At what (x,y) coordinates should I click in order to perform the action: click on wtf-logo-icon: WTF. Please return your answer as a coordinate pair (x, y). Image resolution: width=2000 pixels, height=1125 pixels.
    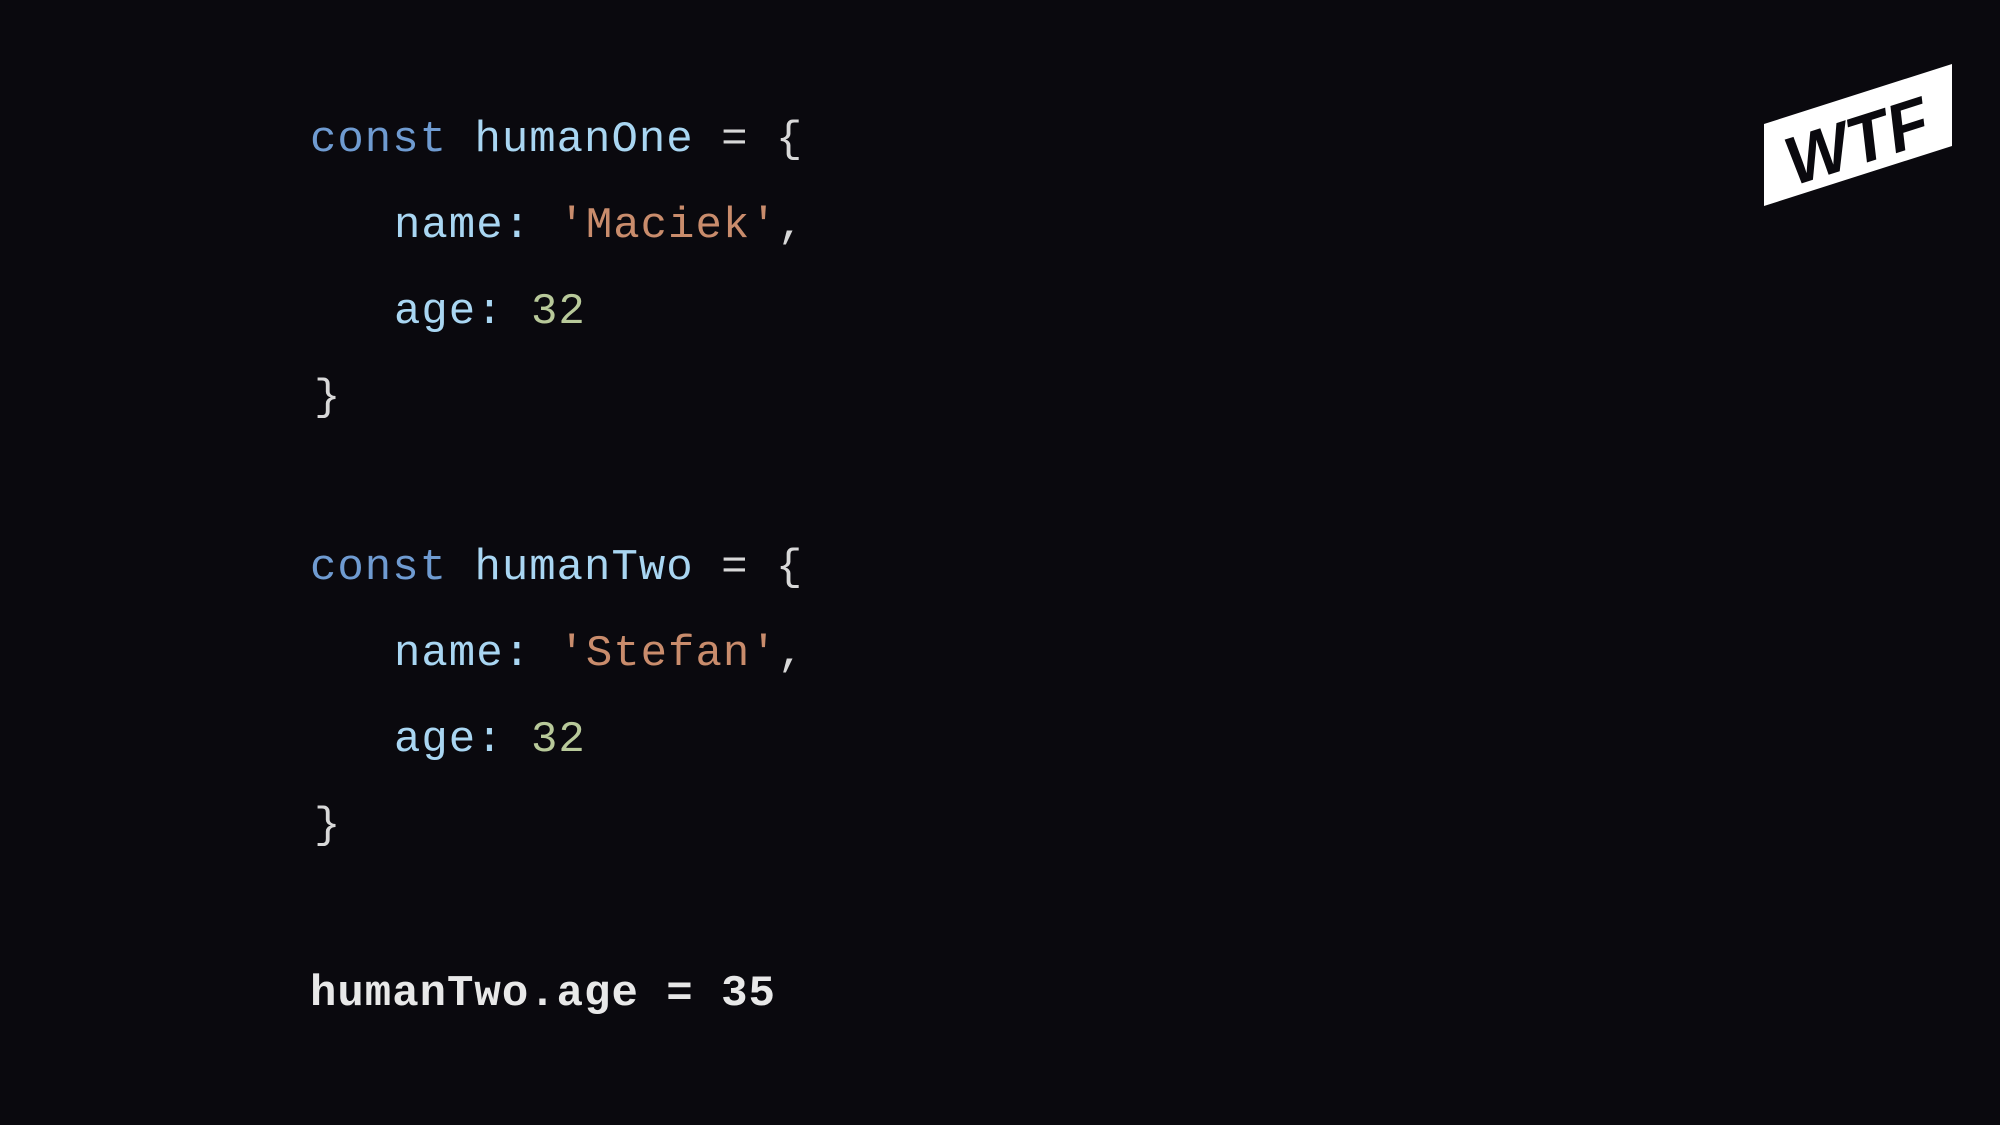
    Looking at the image, I should click on (1858, 135).